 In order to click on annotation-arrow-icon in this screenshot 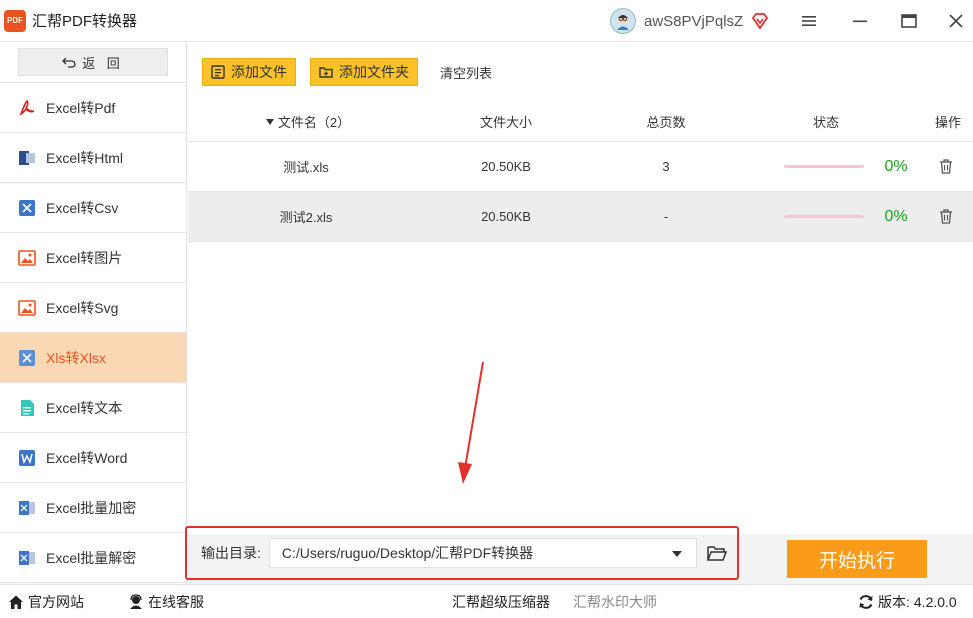, I will do `click(471, 422)`.